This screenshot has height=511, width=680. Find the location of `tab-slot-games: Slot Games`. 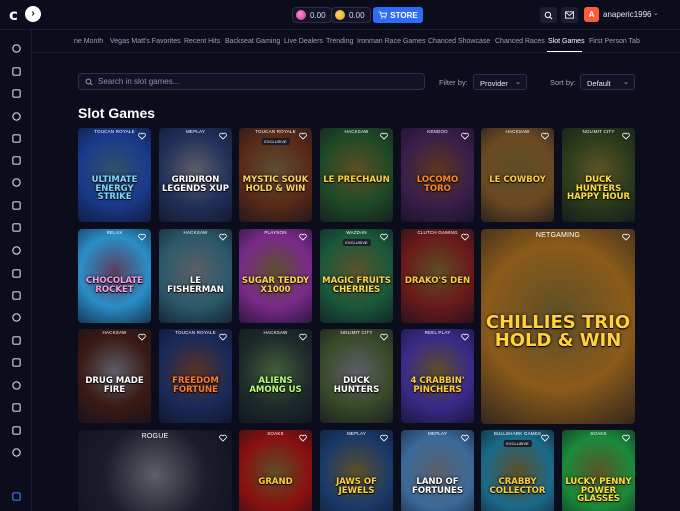

tab-slot-games: Slot Games is located at coordinates (566, 41).